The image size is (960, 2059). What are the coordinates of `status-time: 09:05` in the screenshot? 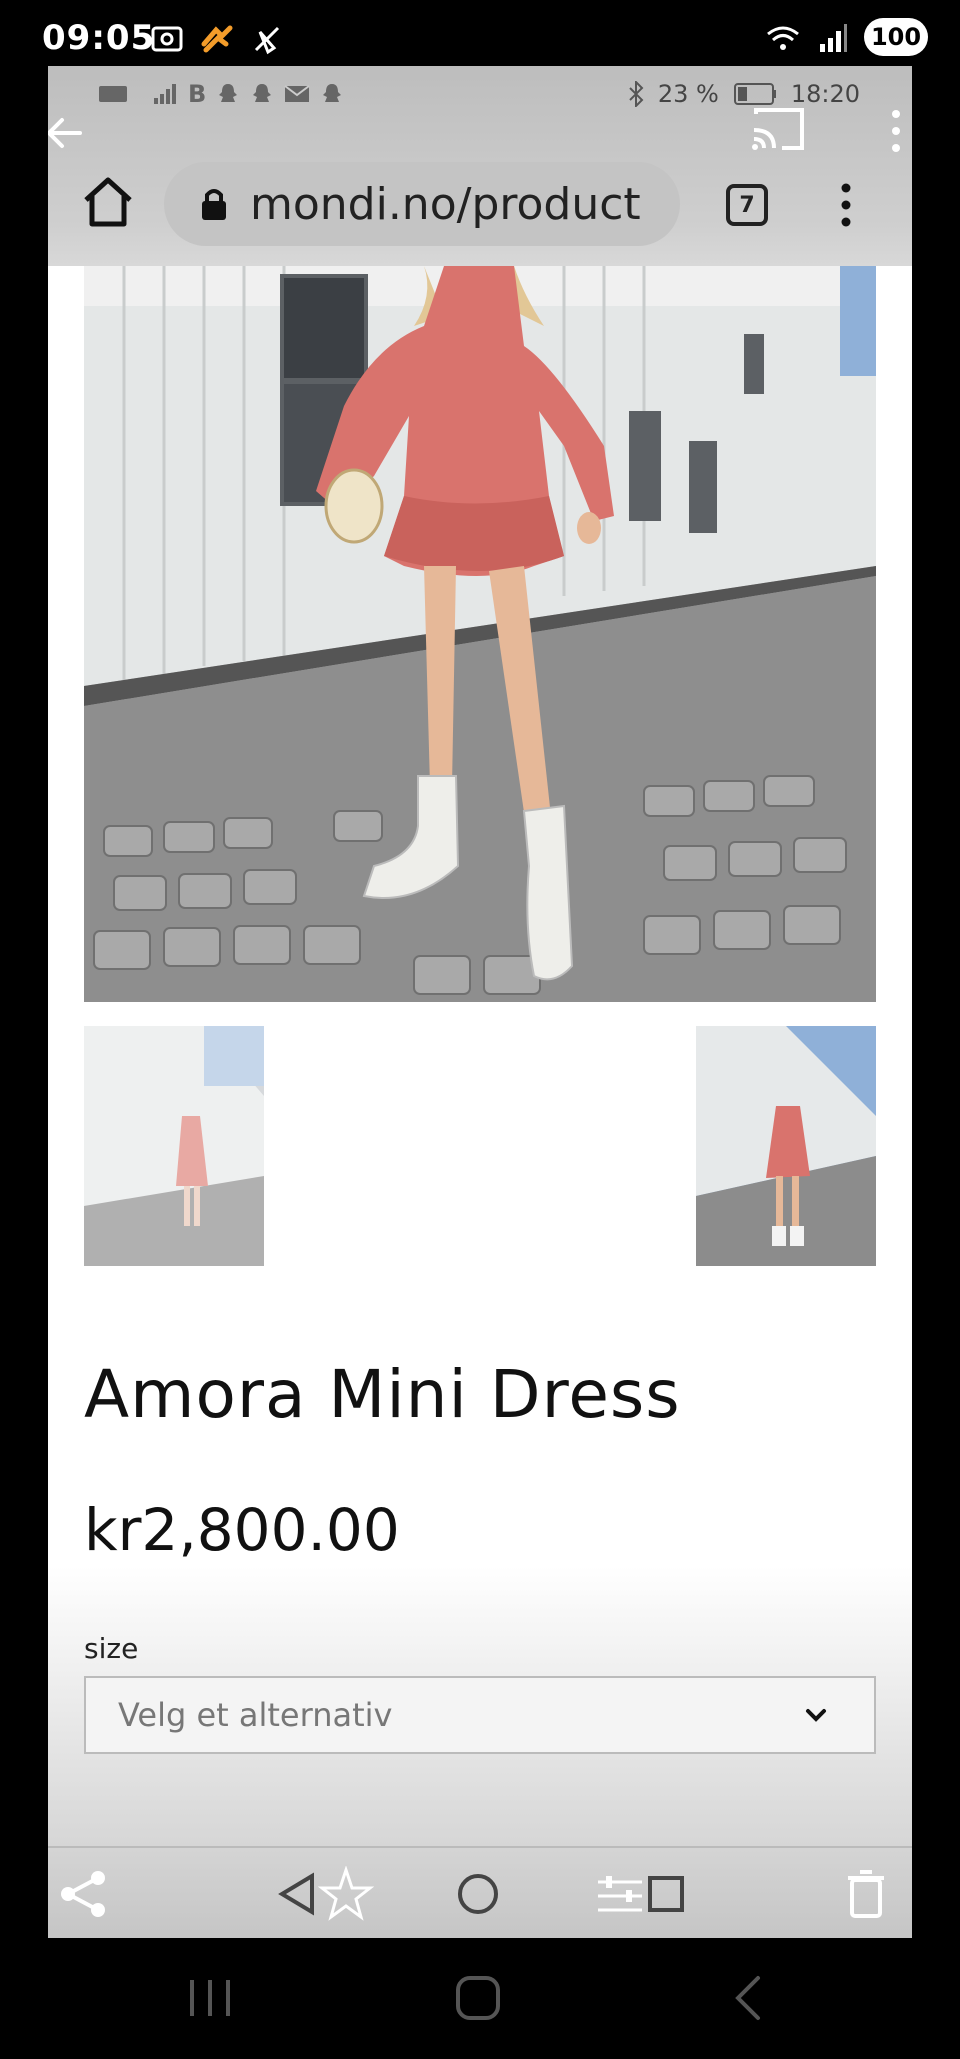 It's located at (99, 38).